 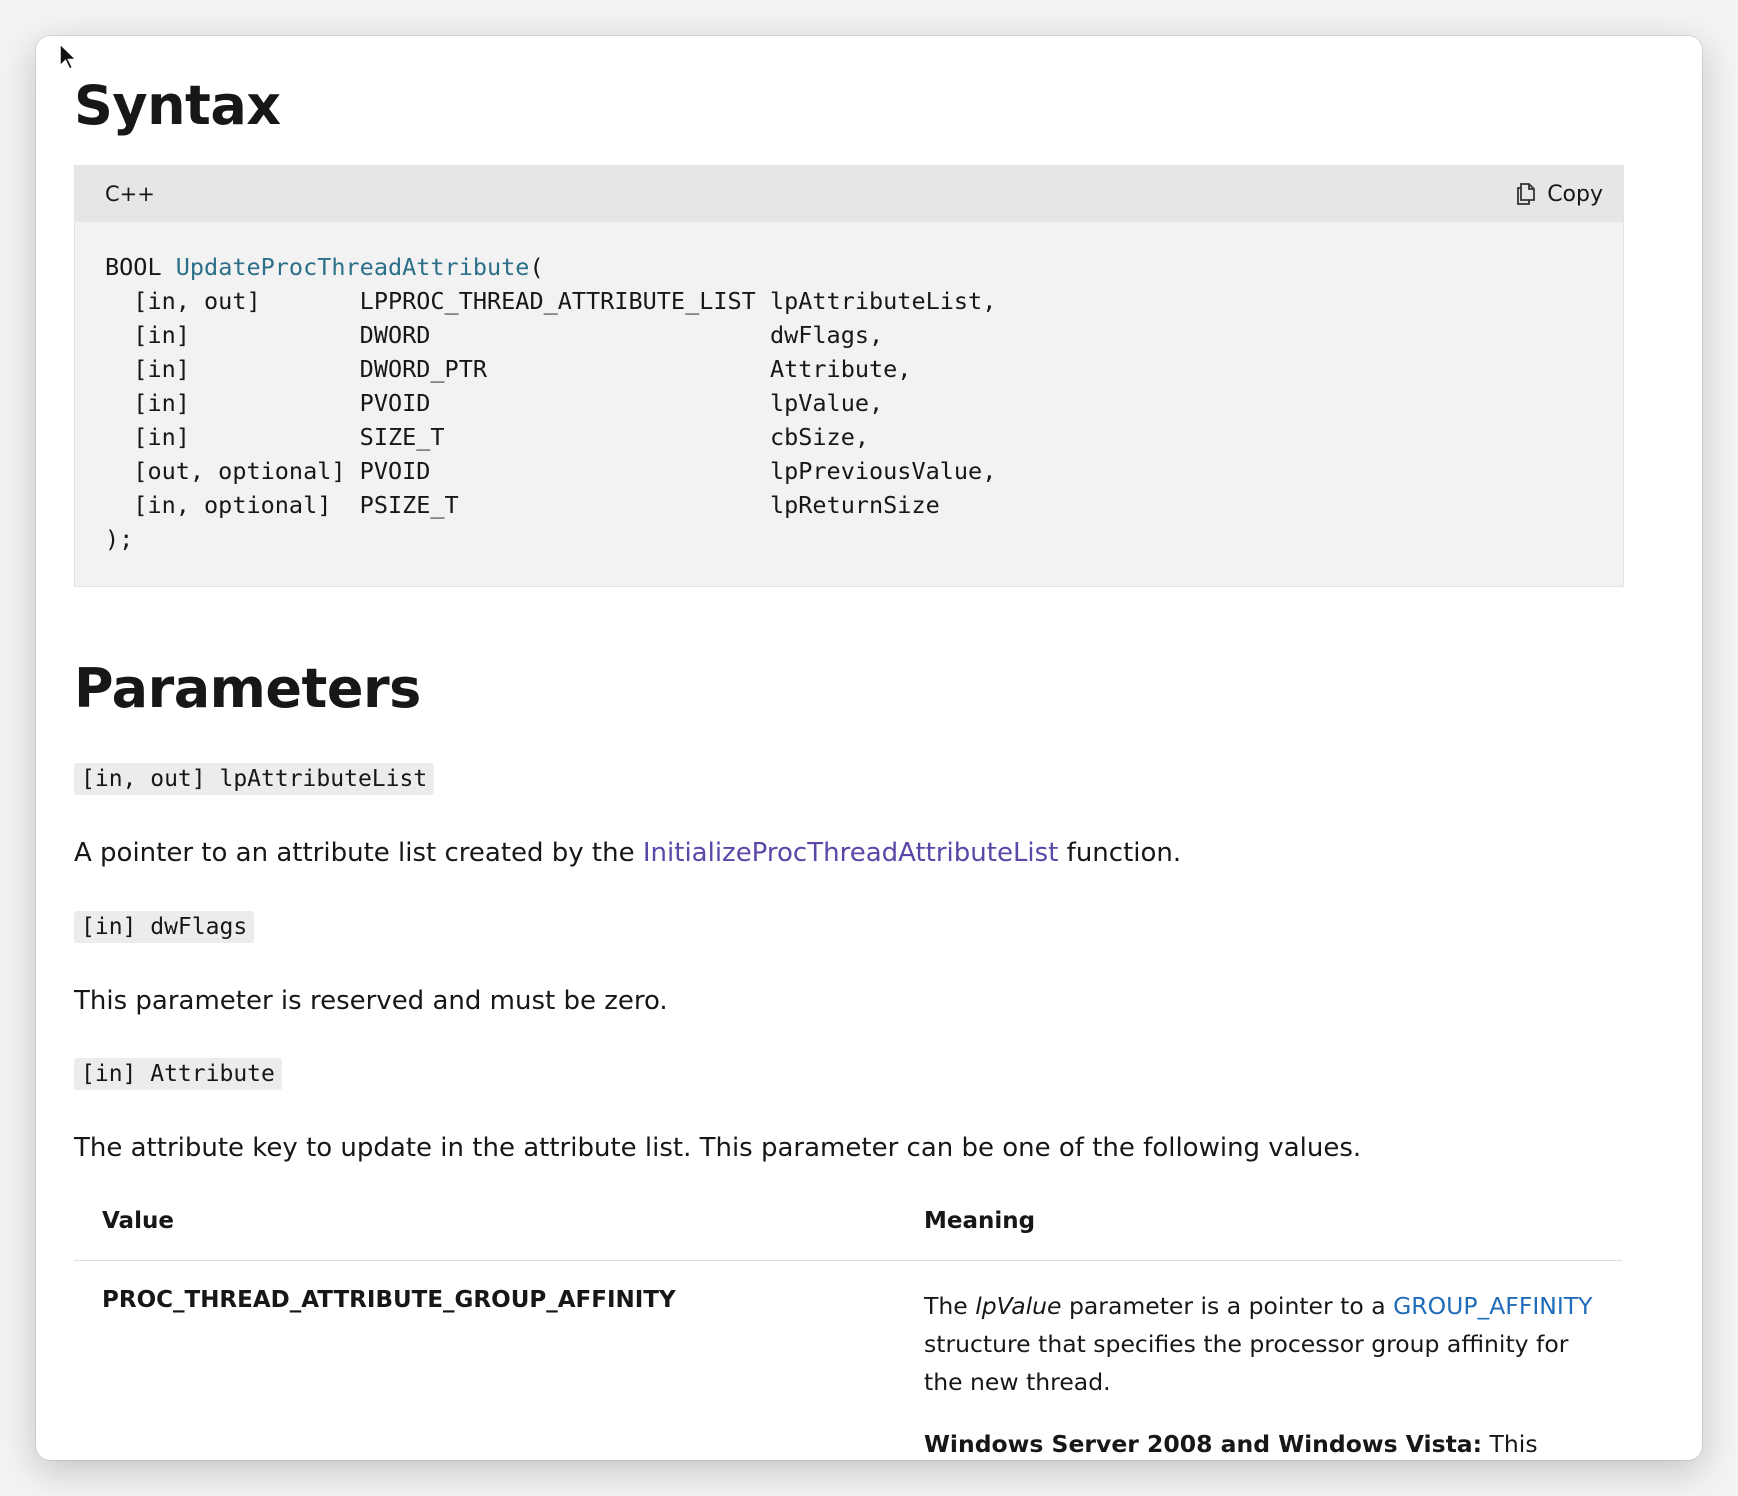 What do you see at coordinates (849, 194) in the screenshot?
I see `code-header: C++ Copy` at bounding box center [849, 194].